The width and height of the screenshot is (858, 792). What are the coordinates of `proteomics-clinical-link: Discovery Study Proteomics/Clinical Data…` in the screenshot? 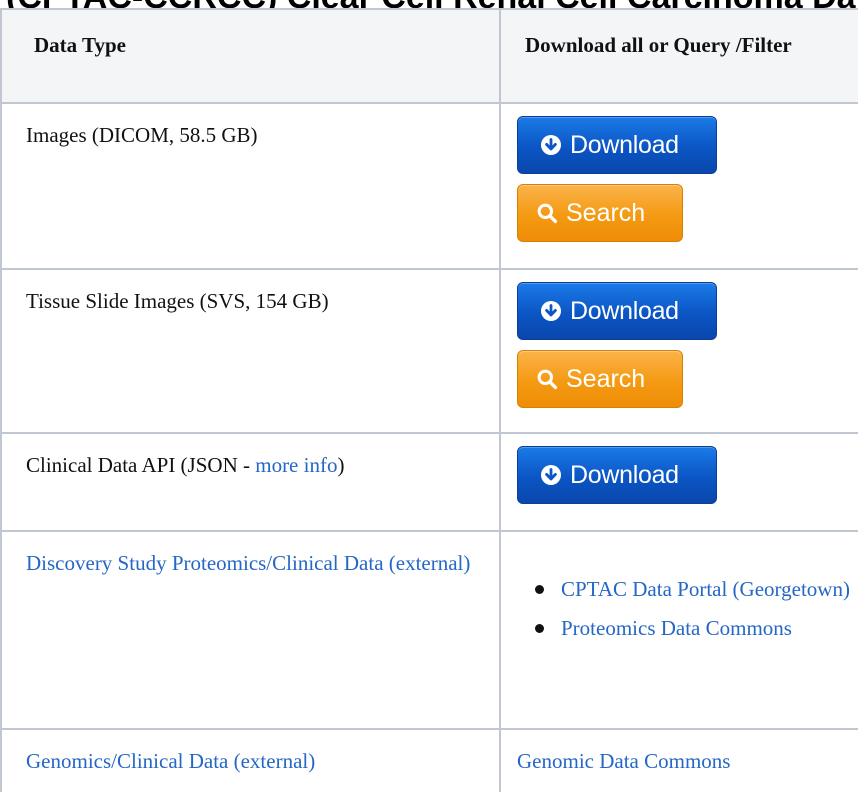 It's located at (250, 555).